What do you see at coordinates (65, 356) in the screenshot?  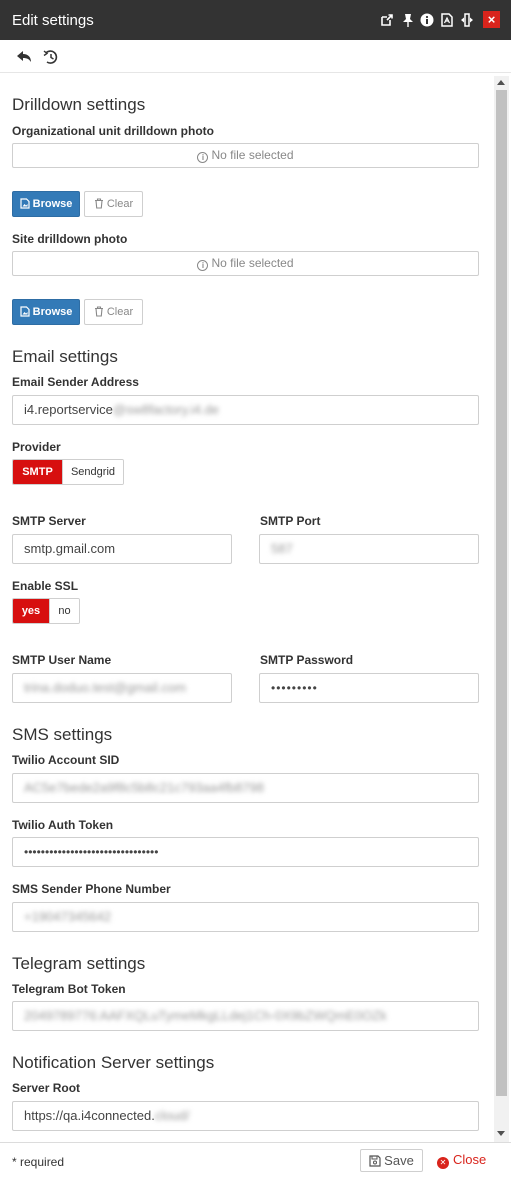 I see `email-heading: Email settings` at bounding box center [65, 356].